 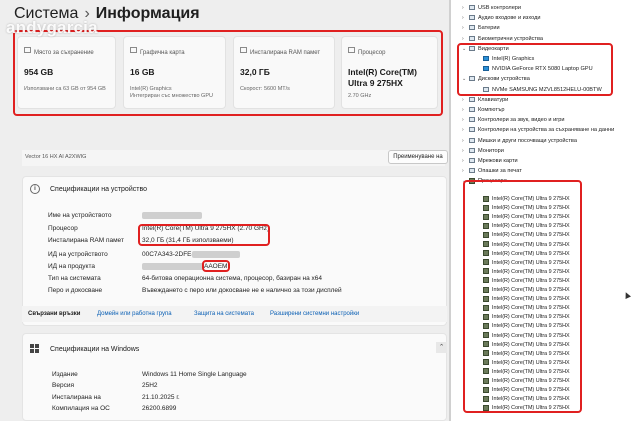 I want to click on windows-spec-value: 26200.6899, so click(x=159, y=408).